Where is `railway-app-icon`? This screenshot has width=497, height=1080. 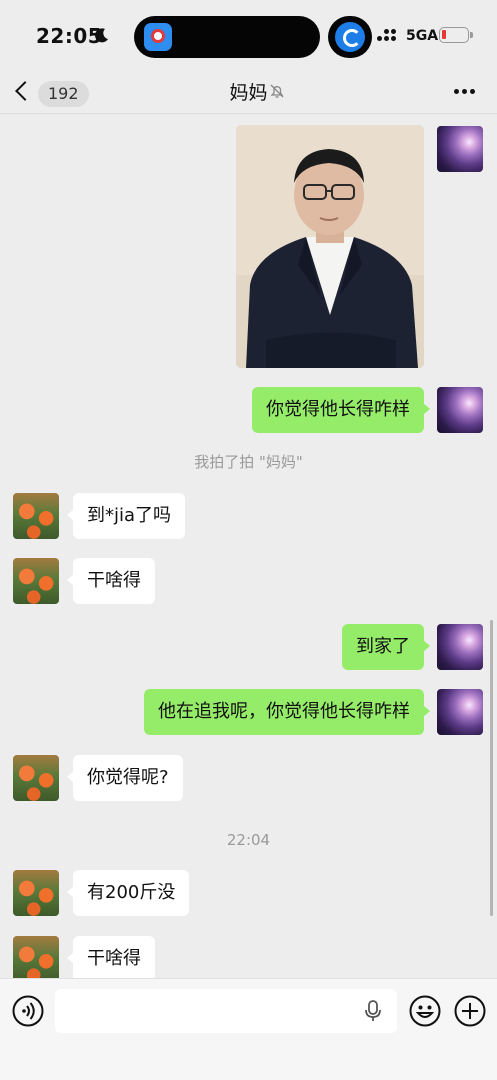 railway-app-icon is located at coordinates (158, 37).